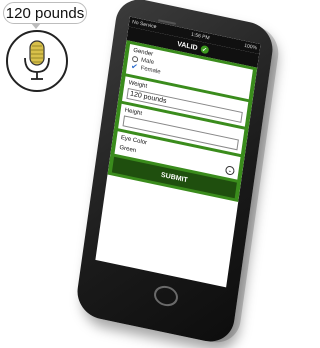 The height and width of the screenshot is (348, 320). Describe the element at coordinates (128, 149) in the screenshot. I see `eye-color-value: Green` at that location.